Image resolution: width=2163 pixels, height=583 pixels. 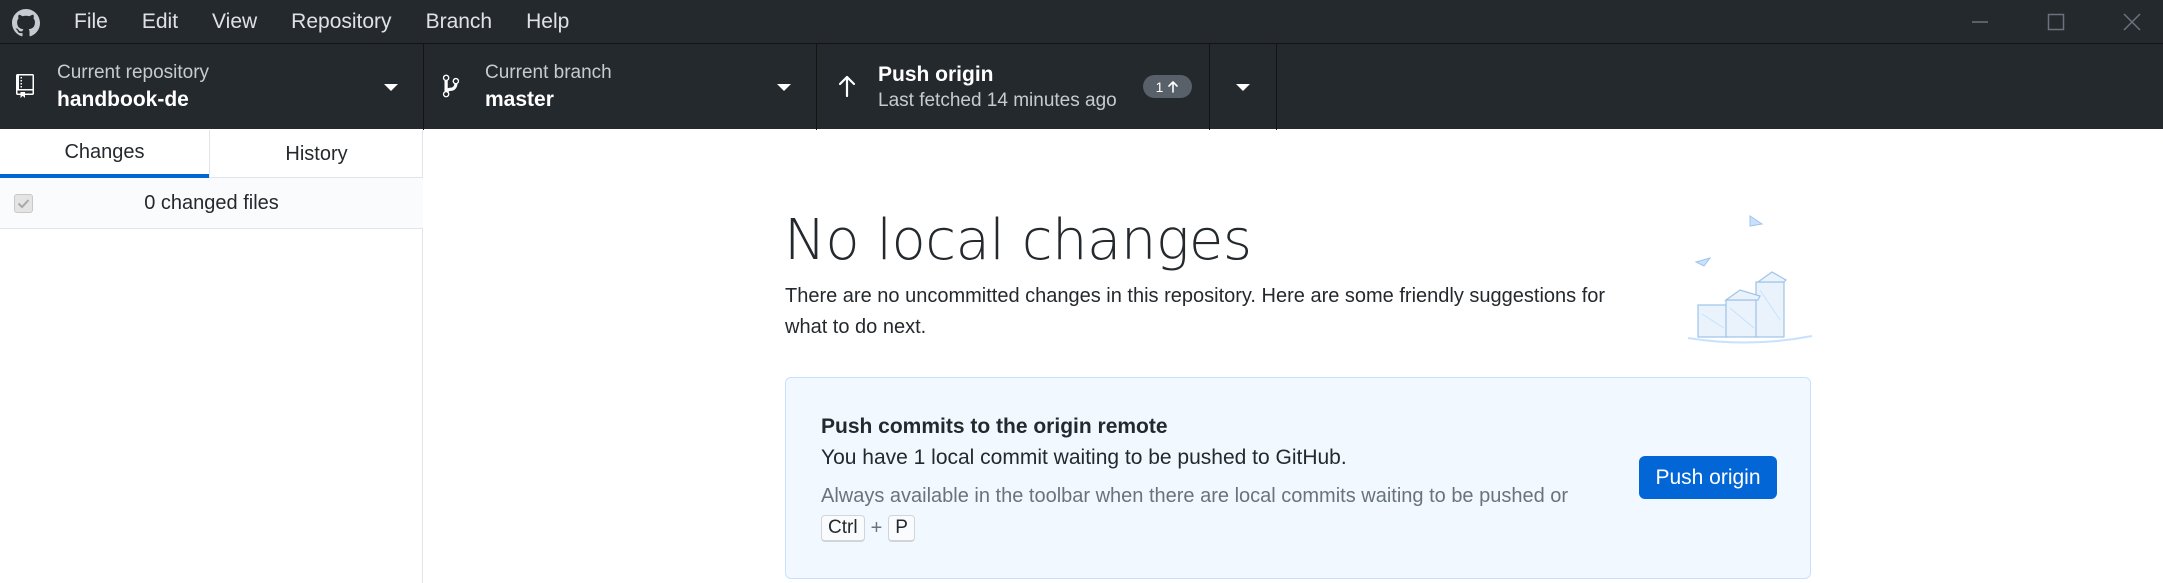 What do you see at coordinates (341, 21) in the screenshot?
I see `menu-repository: Repository` at bounding box center [341, 21].